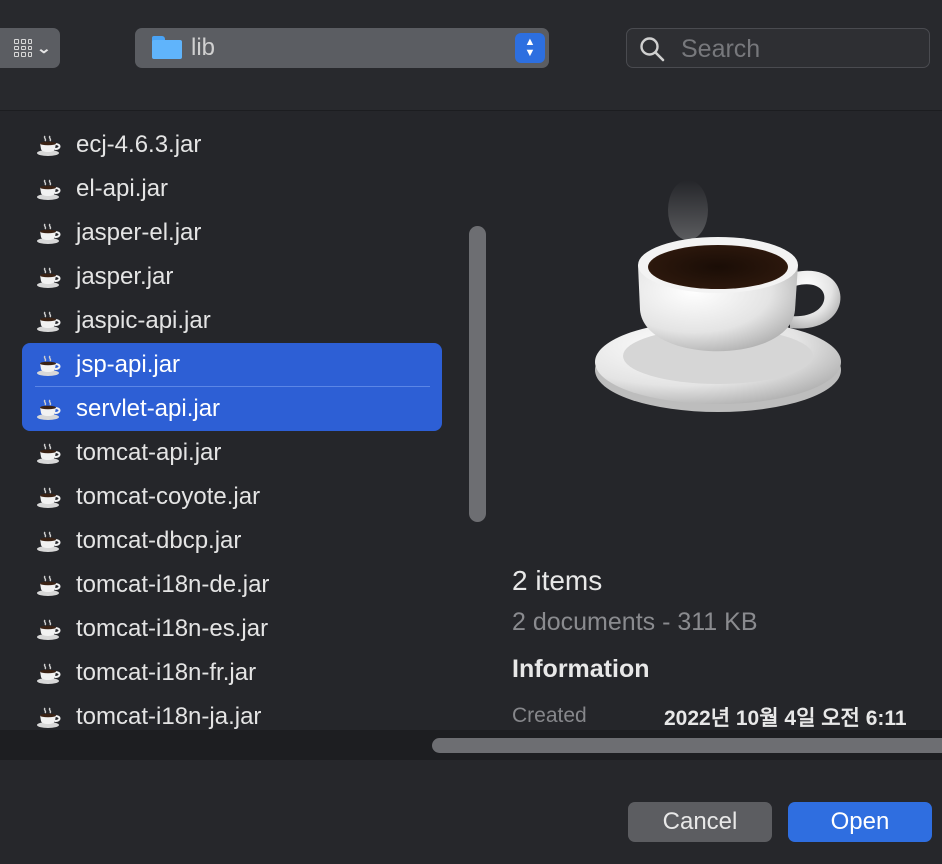 The height and width of the screenshot is (864, 942). What do you see at coordinates (173, 584) in the screenshot?
I see `file-name: tomcat-i18n-de.jar` at bounding box center [173, 584].